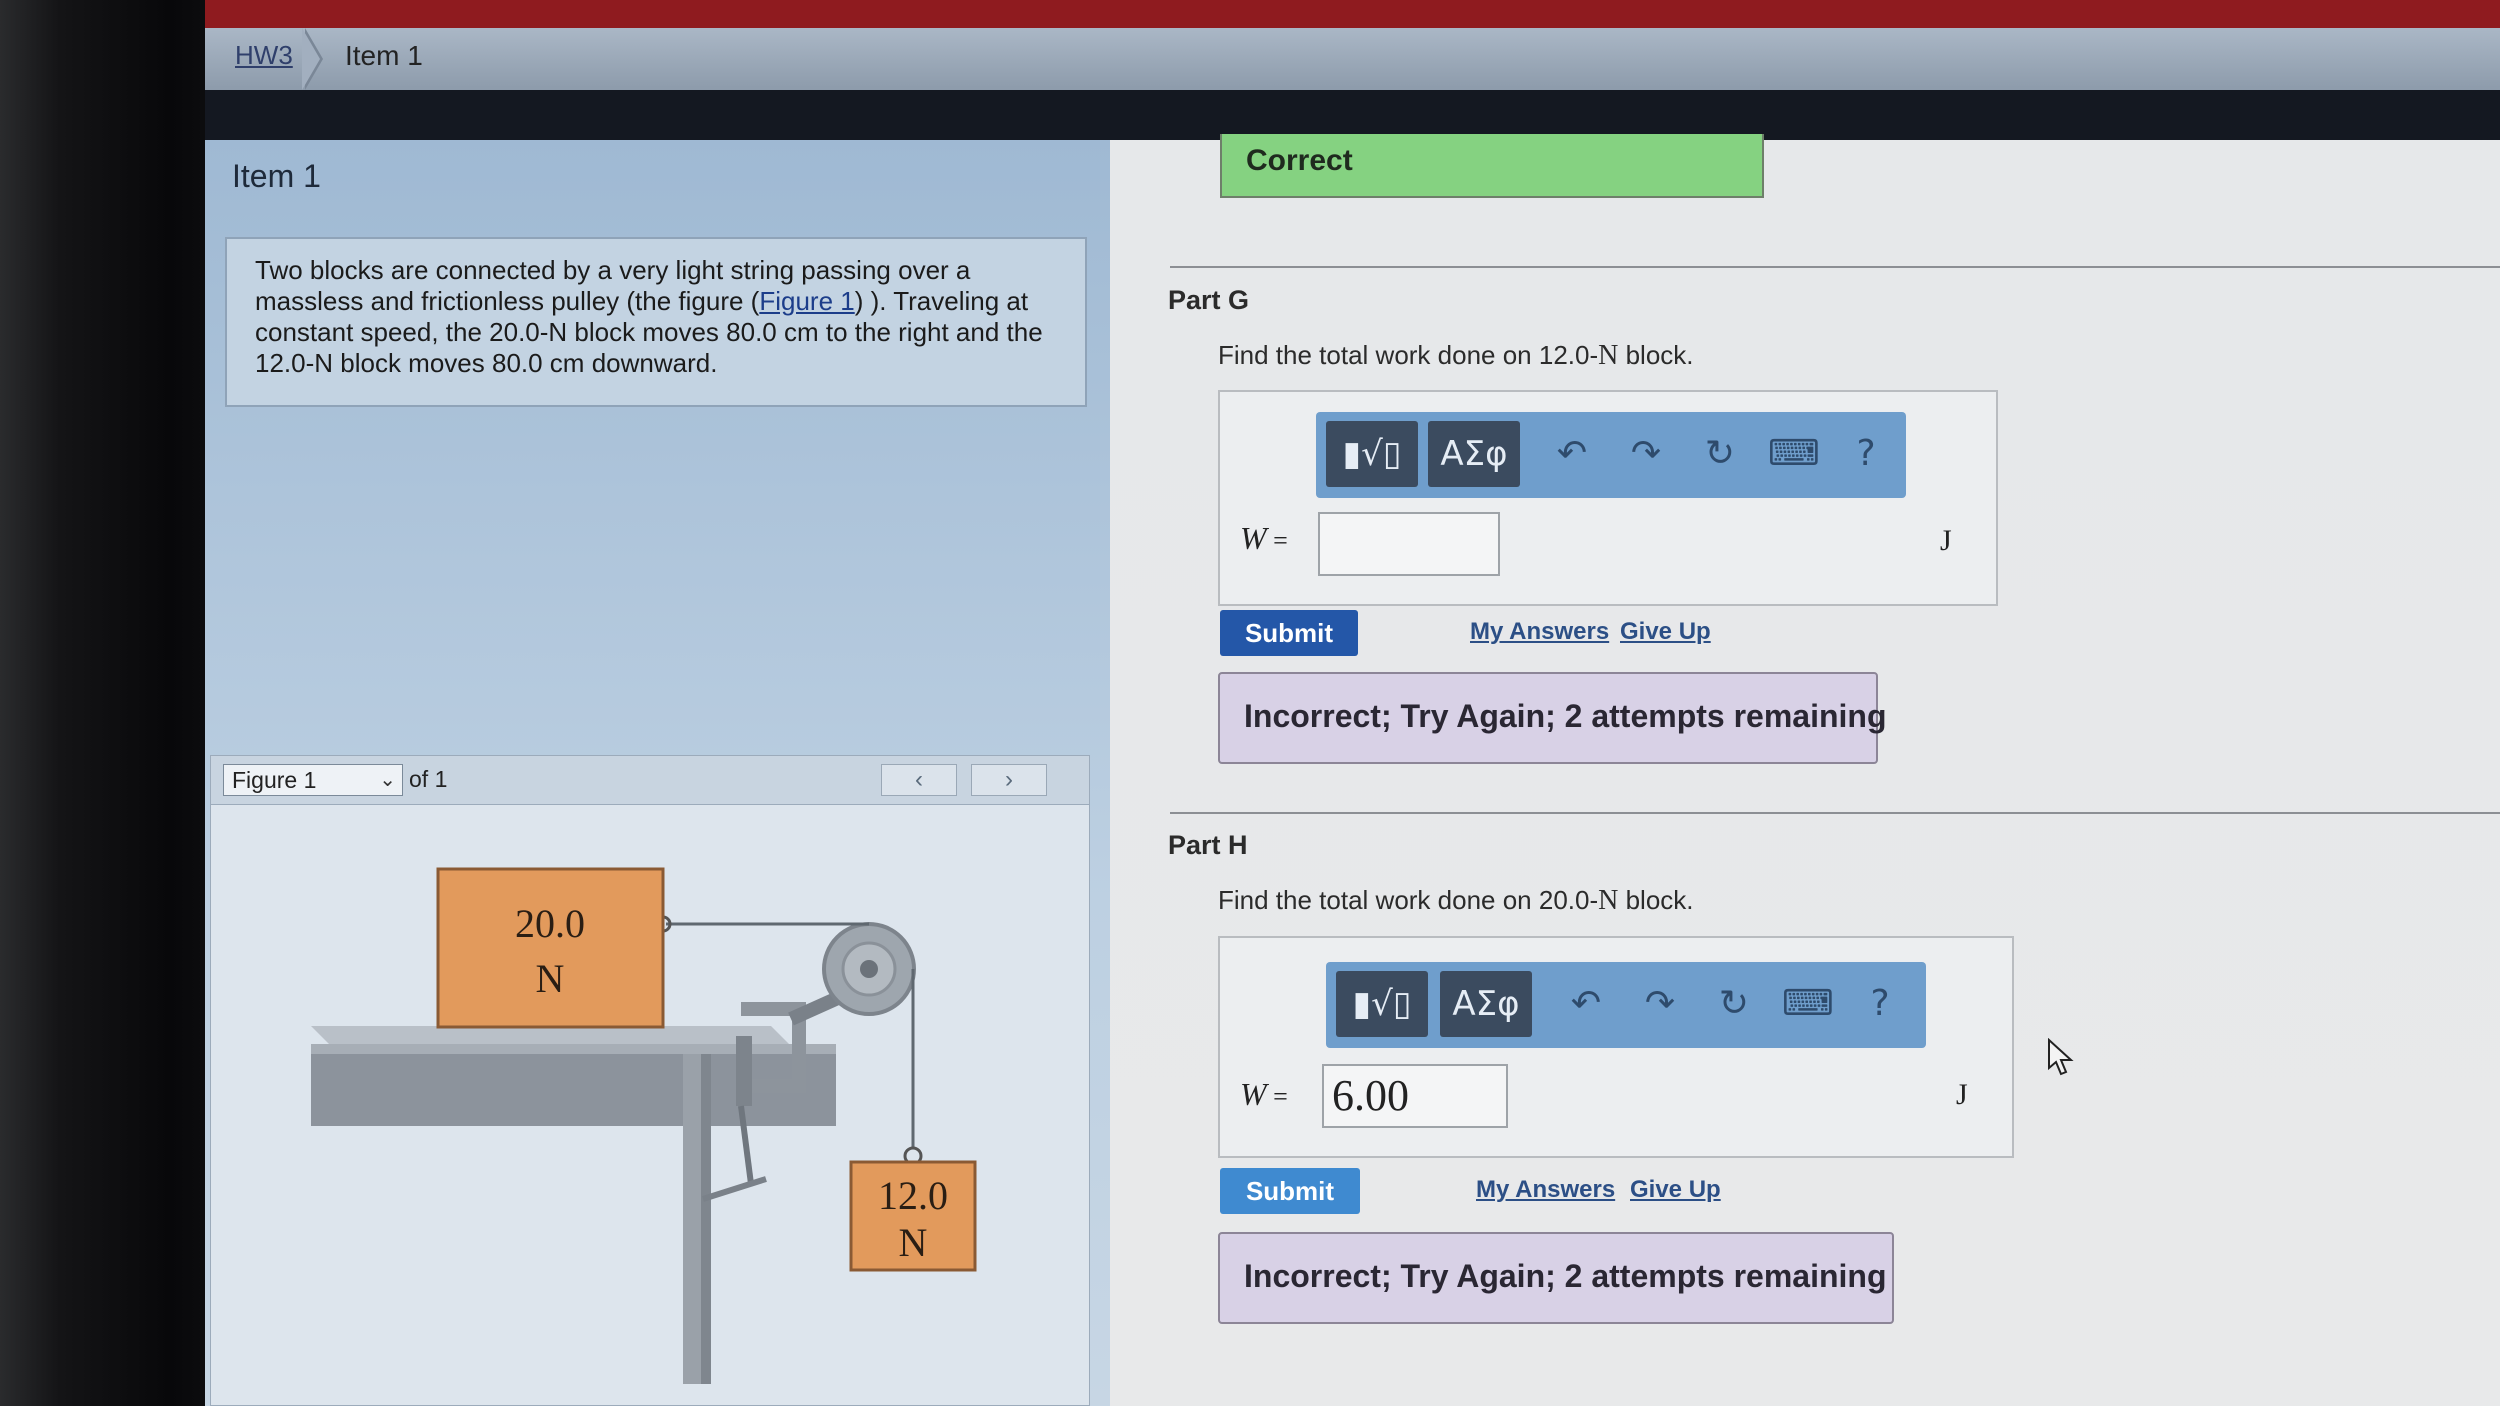 The image size is (2500, 1406). What do you see at coordinates (1253, 538) in the screenshot?
I see `part-g-variable: W` at bounding box center [1253, 538].